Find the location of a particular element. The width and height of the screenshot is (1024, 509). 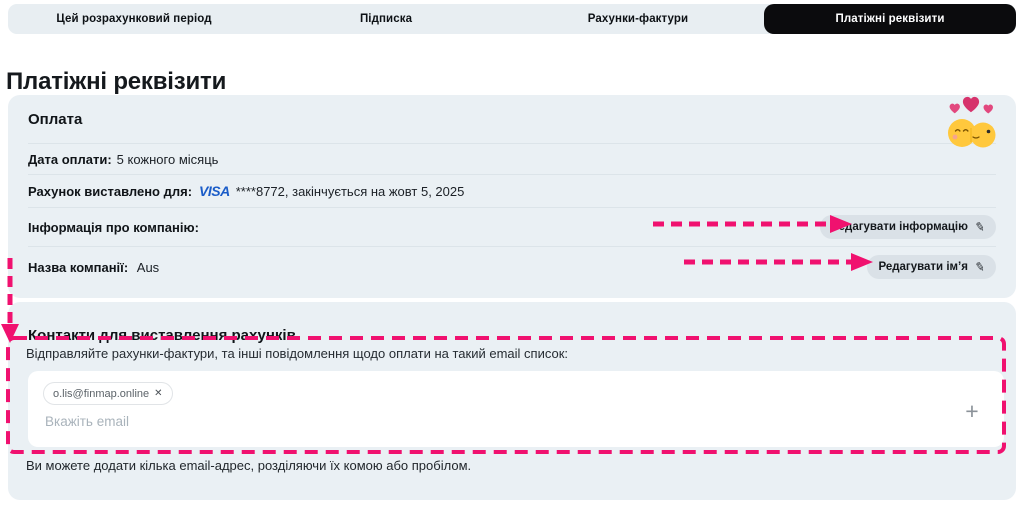

tab-subscription: Підписка is located at coordinates (386, 19).